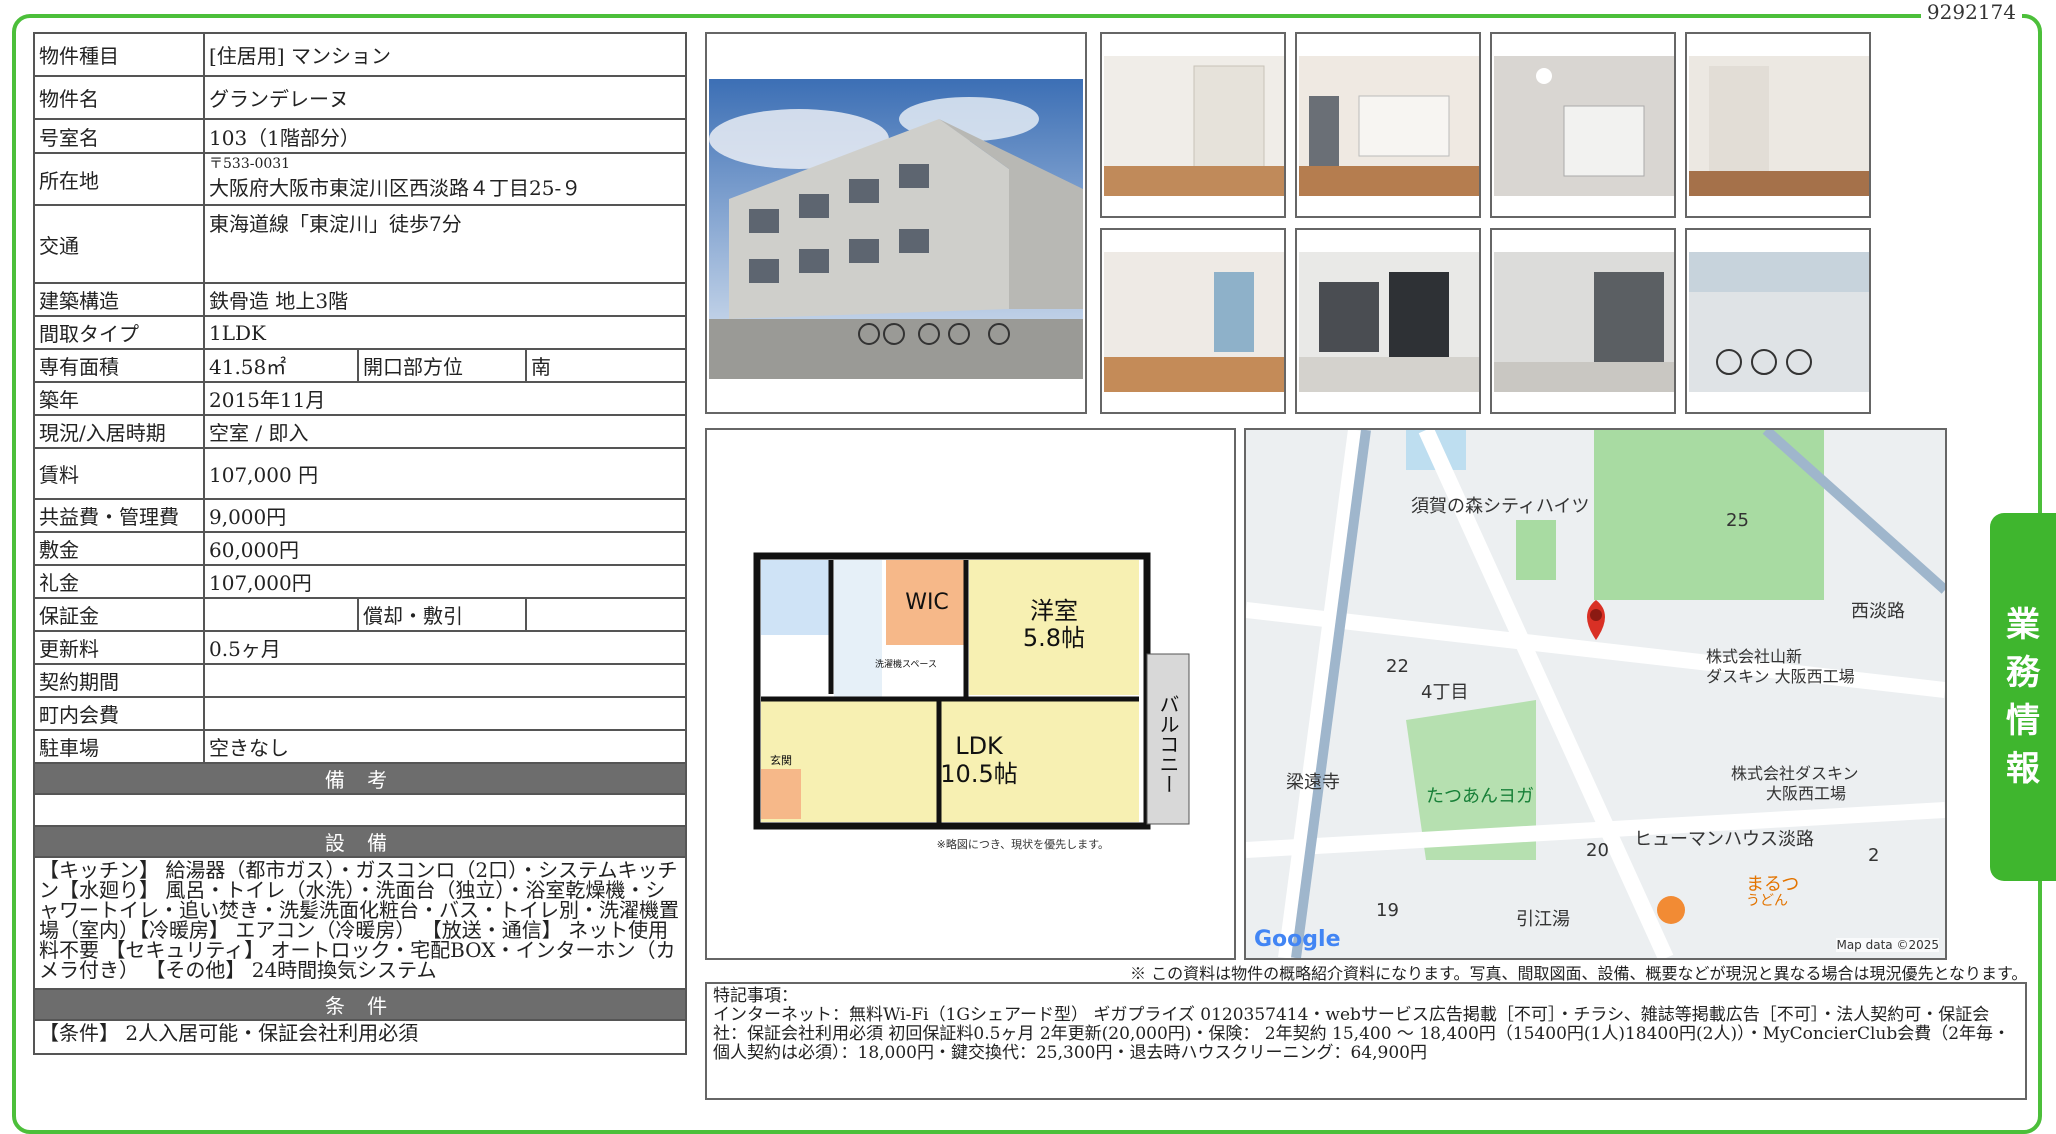 The height and width of the screenshot is (1134, 2056). What do you see at coordinates (1724, 839) in the screenshot?
I see `map-label: ヒューマンハウス淡路` at bounding box center [1724, 839].